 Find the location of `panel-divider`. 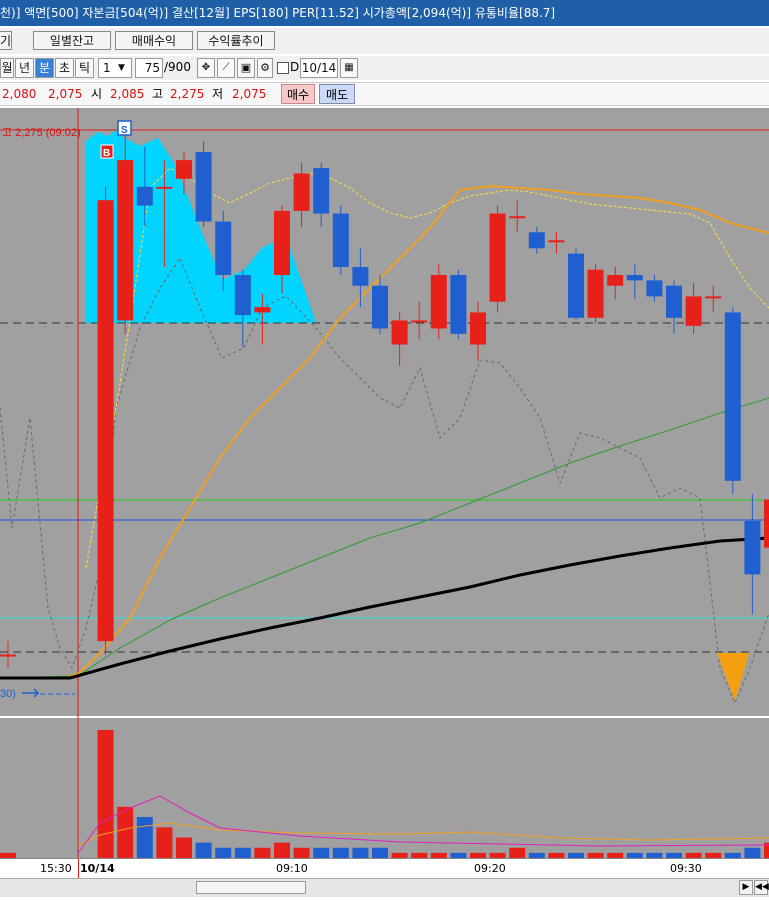

panel-divider is located at coordinates (384, 717).